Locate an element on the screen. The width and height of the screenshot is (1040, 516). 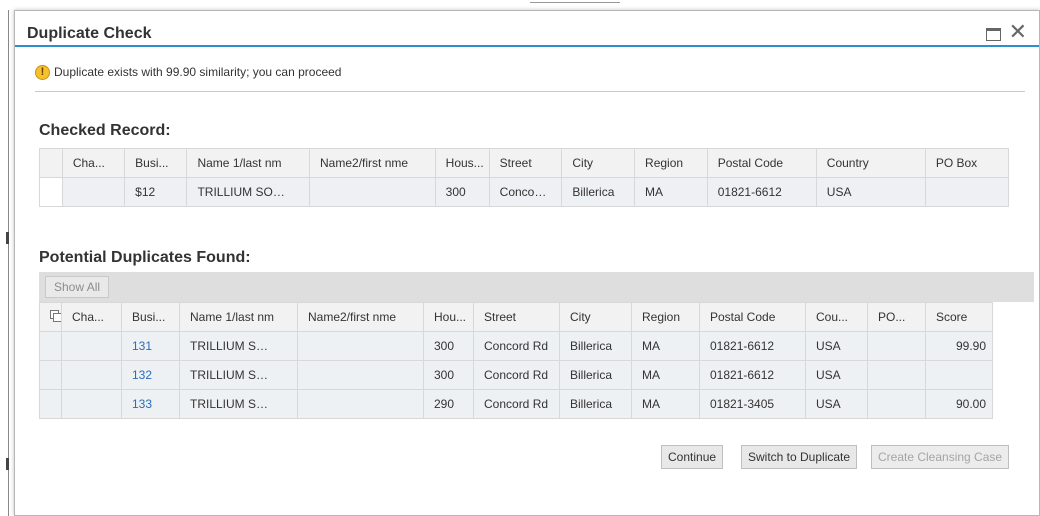
select-all-icon is located at coordinates (55, 315).